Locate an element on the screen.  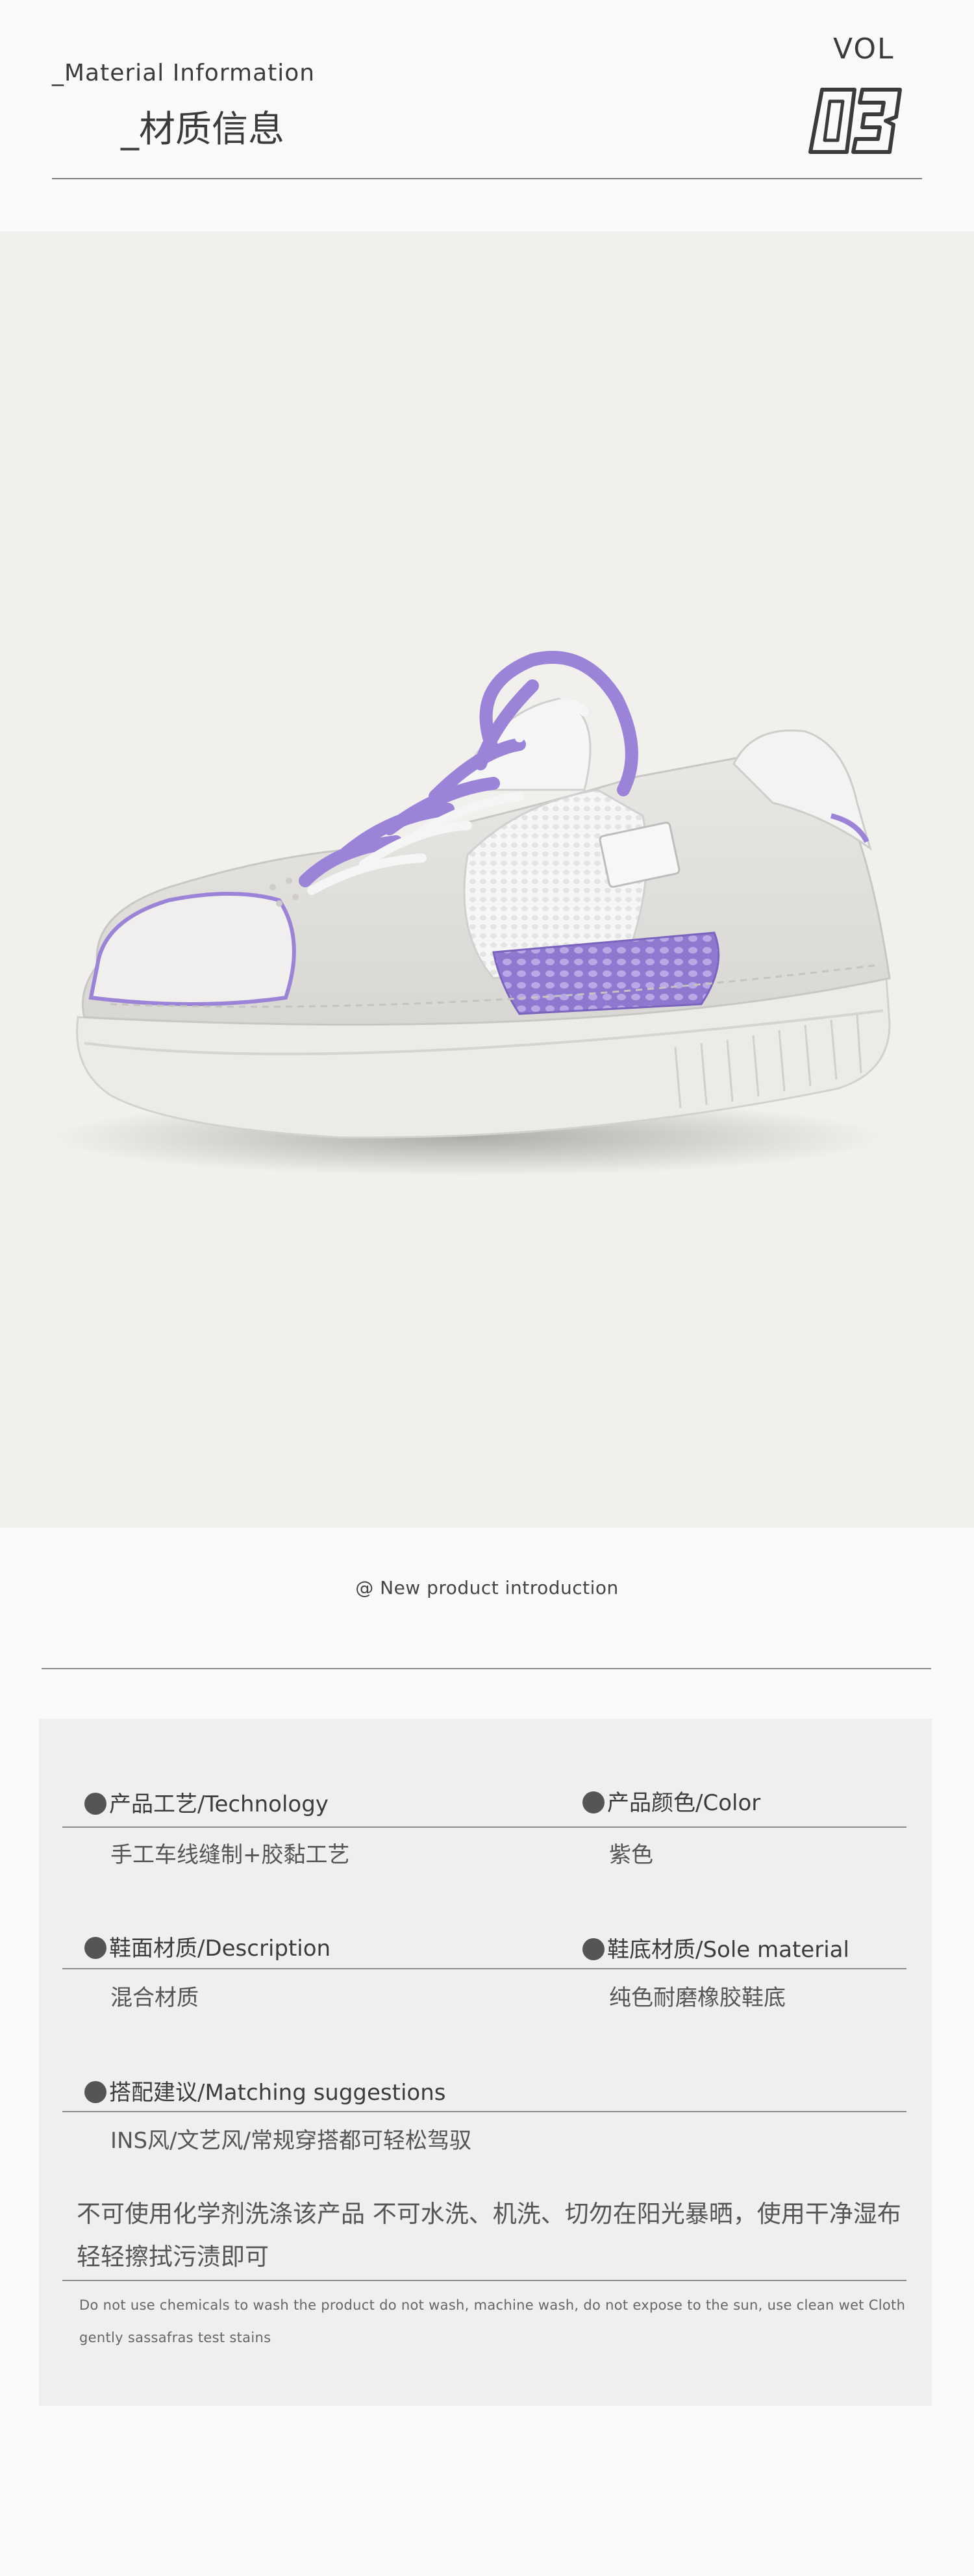
vol-number-graphic is located at coordinates (855, 121).